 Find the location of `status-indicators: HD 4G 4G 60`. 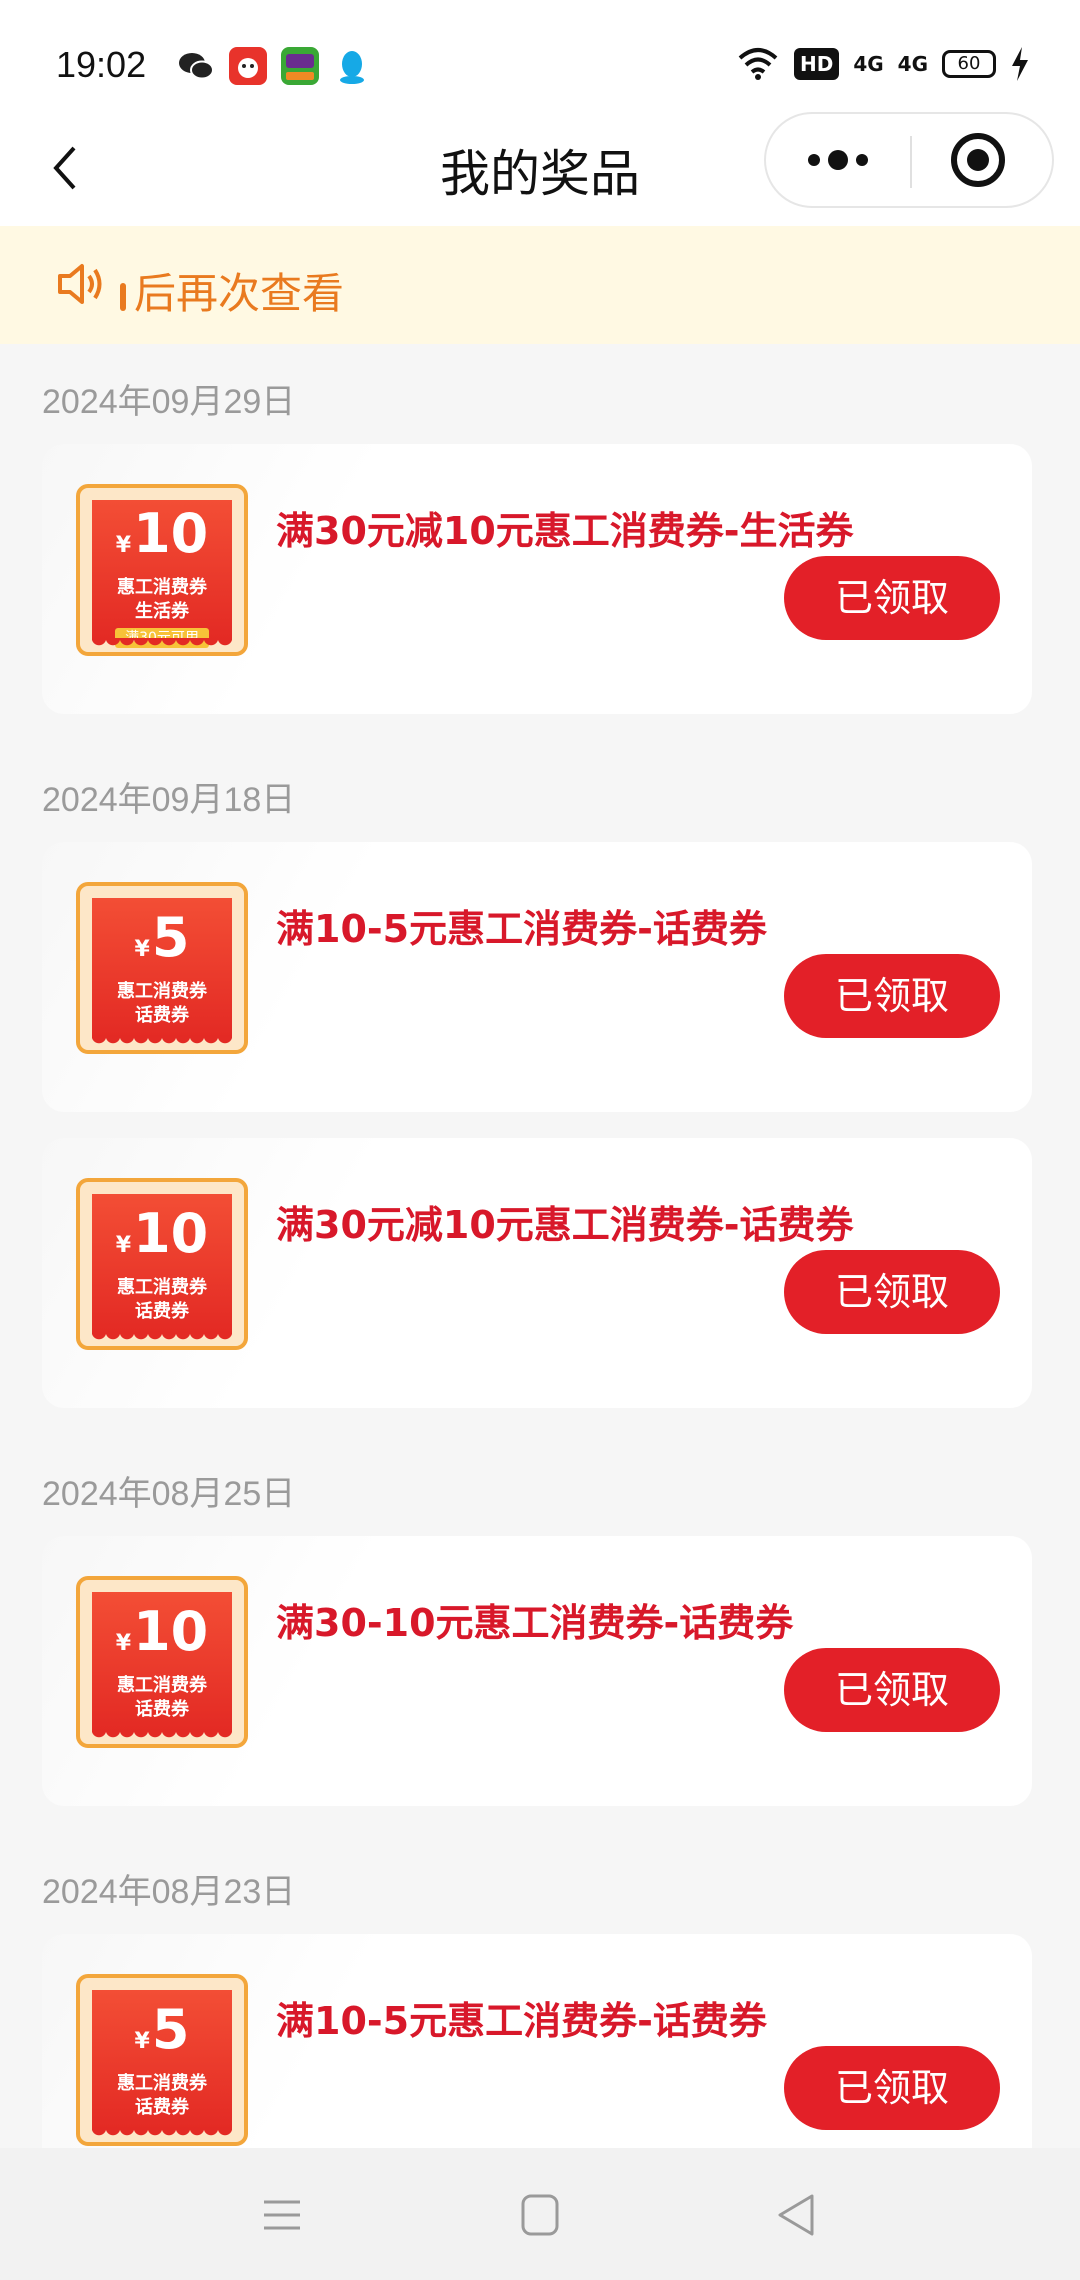

status-indicators: HD 4G 4G 60 is located at coordinates (883, 64).